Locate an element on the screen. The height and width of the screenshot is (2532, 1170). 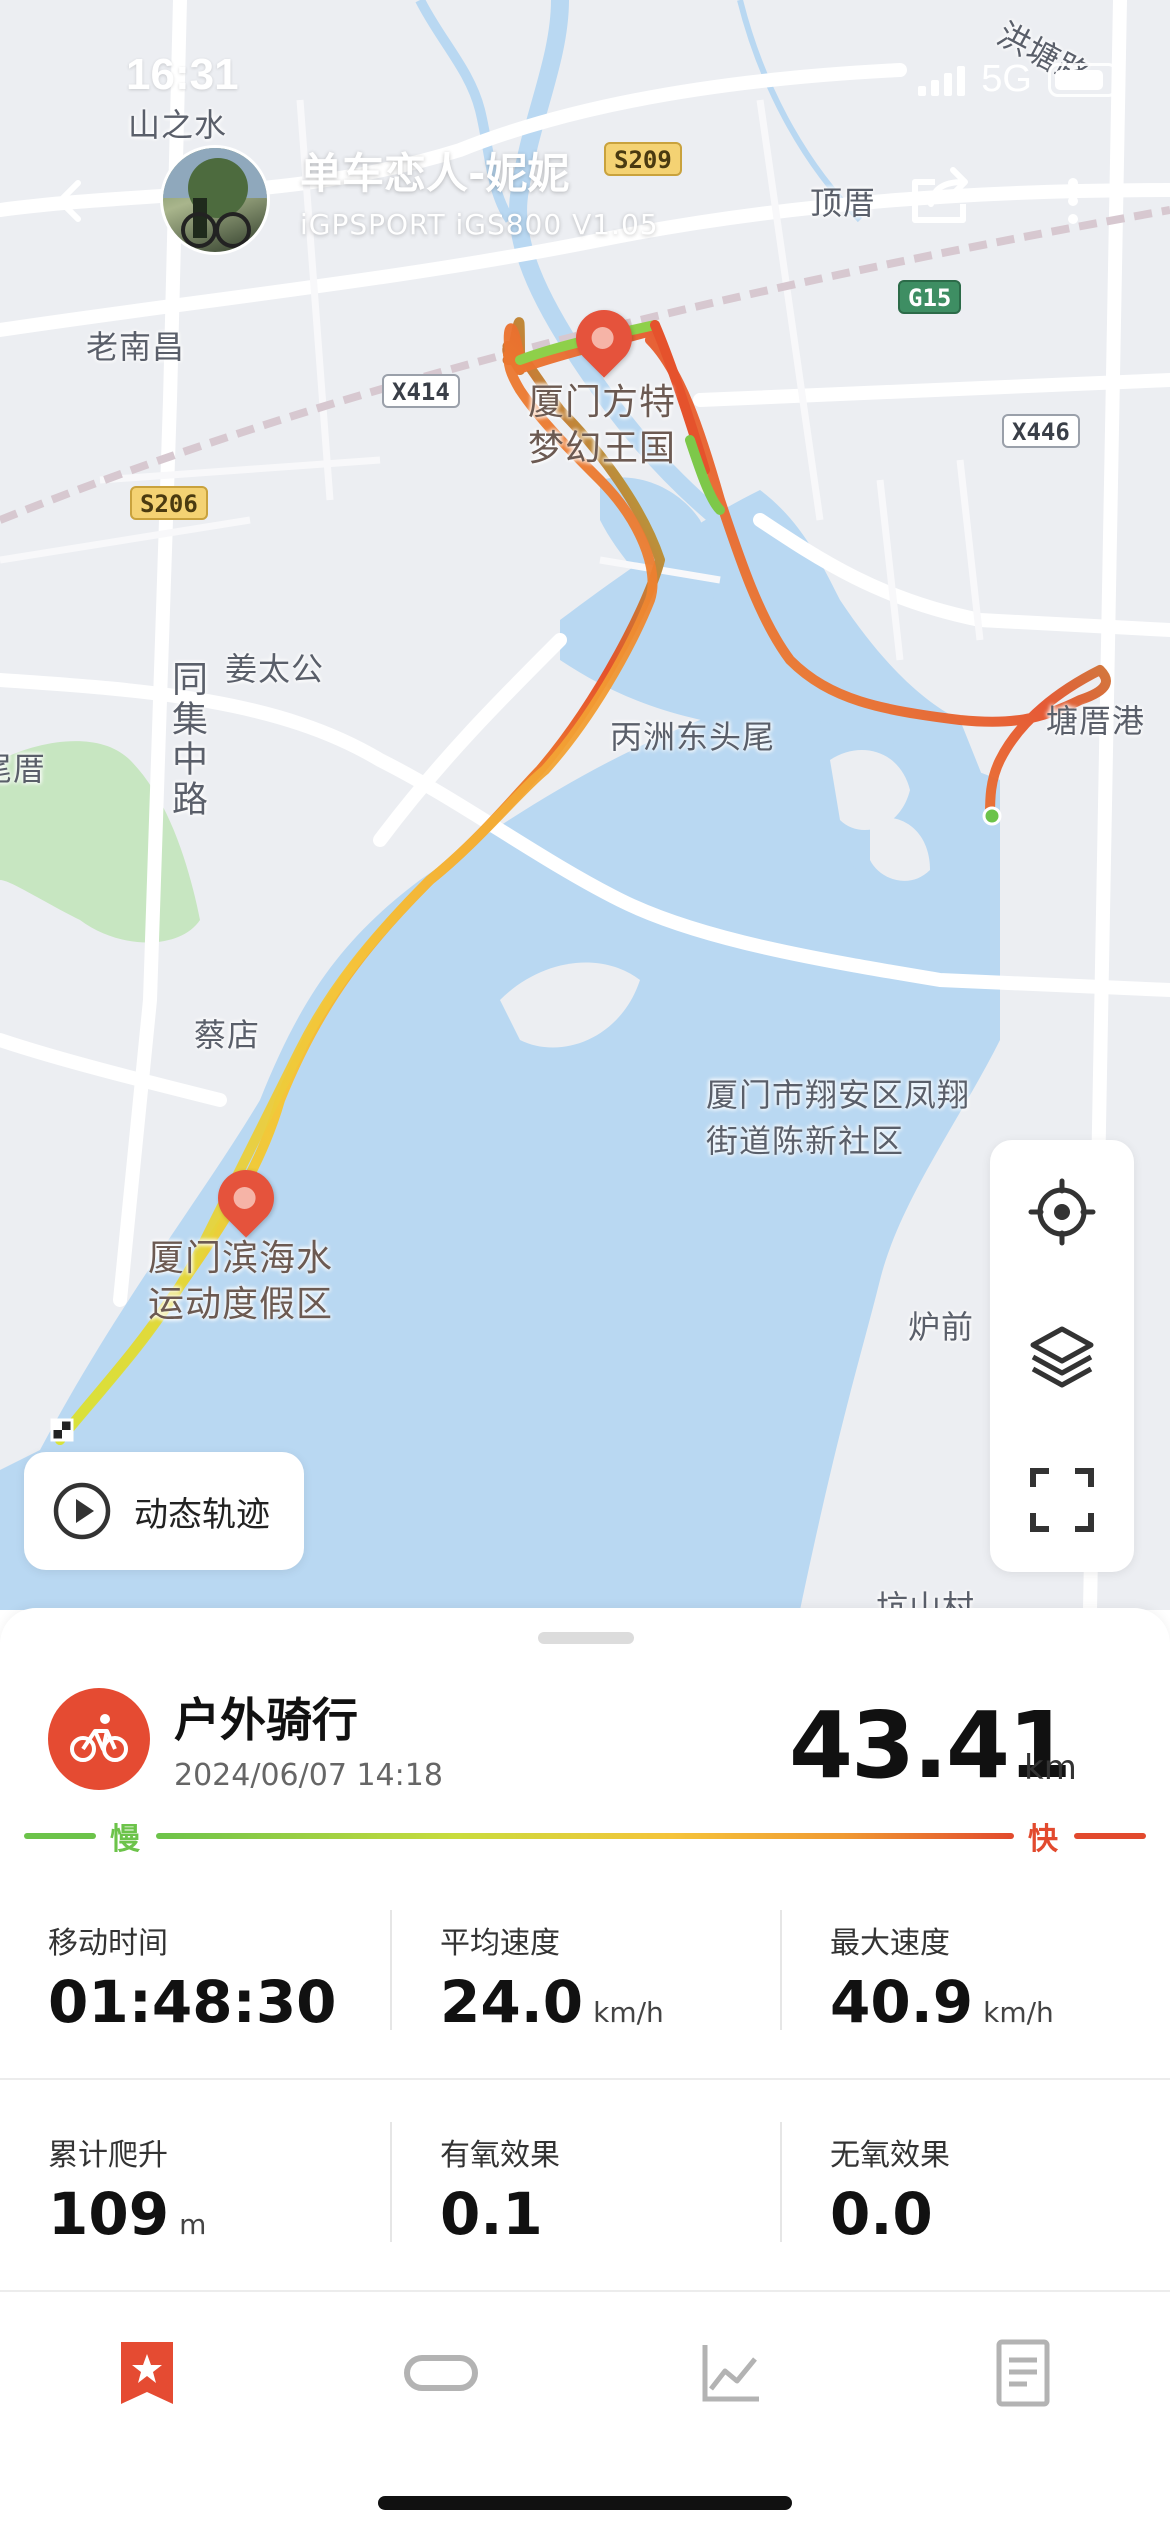
play-circle-icon is located at coordinates (82, 1511).